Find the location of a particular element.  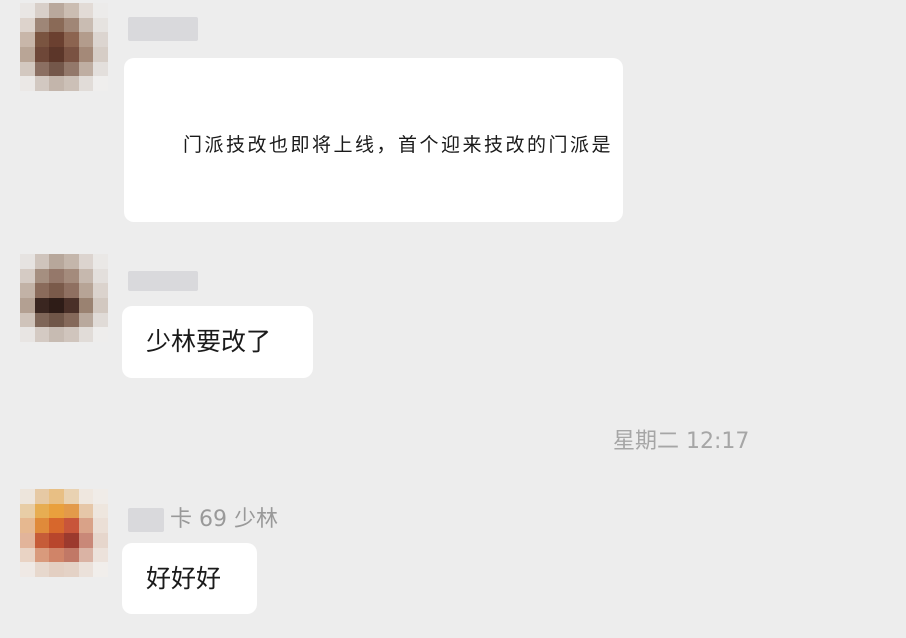

message-bubble: 好好好 is located at coordinates (189, 578).